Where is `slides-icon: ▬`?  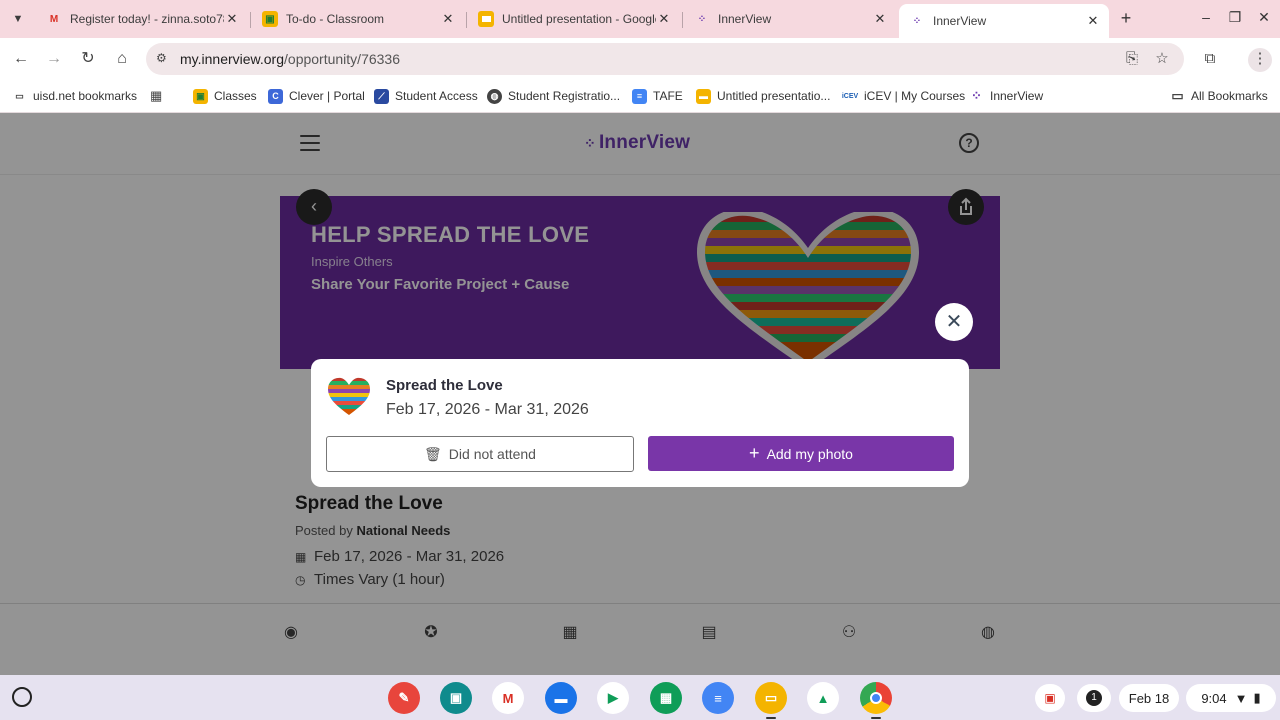
slides-icon: ▬ is located at coordinates (703, 96).